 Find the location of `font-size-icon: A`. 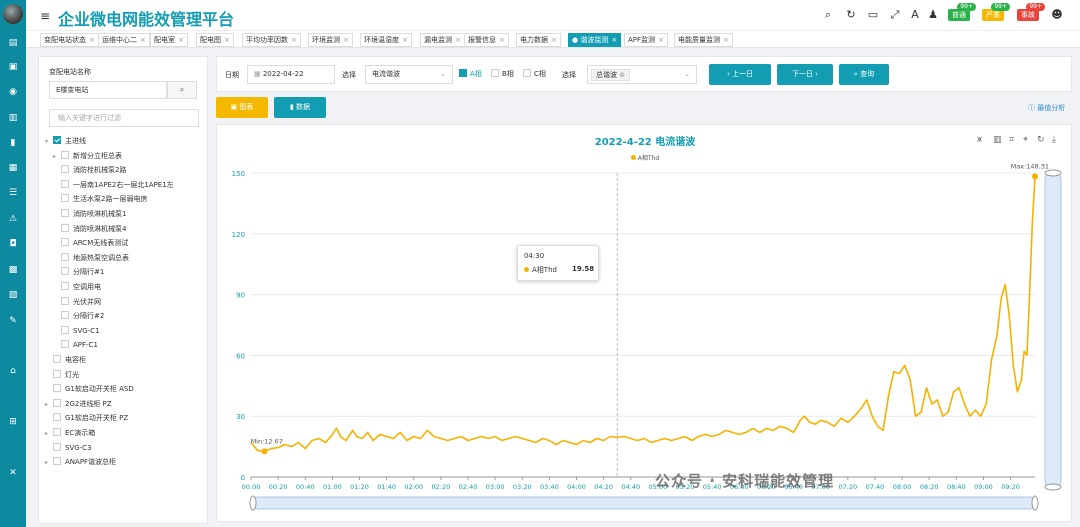

font-size-icon: A is located at coordinates (915, 14).